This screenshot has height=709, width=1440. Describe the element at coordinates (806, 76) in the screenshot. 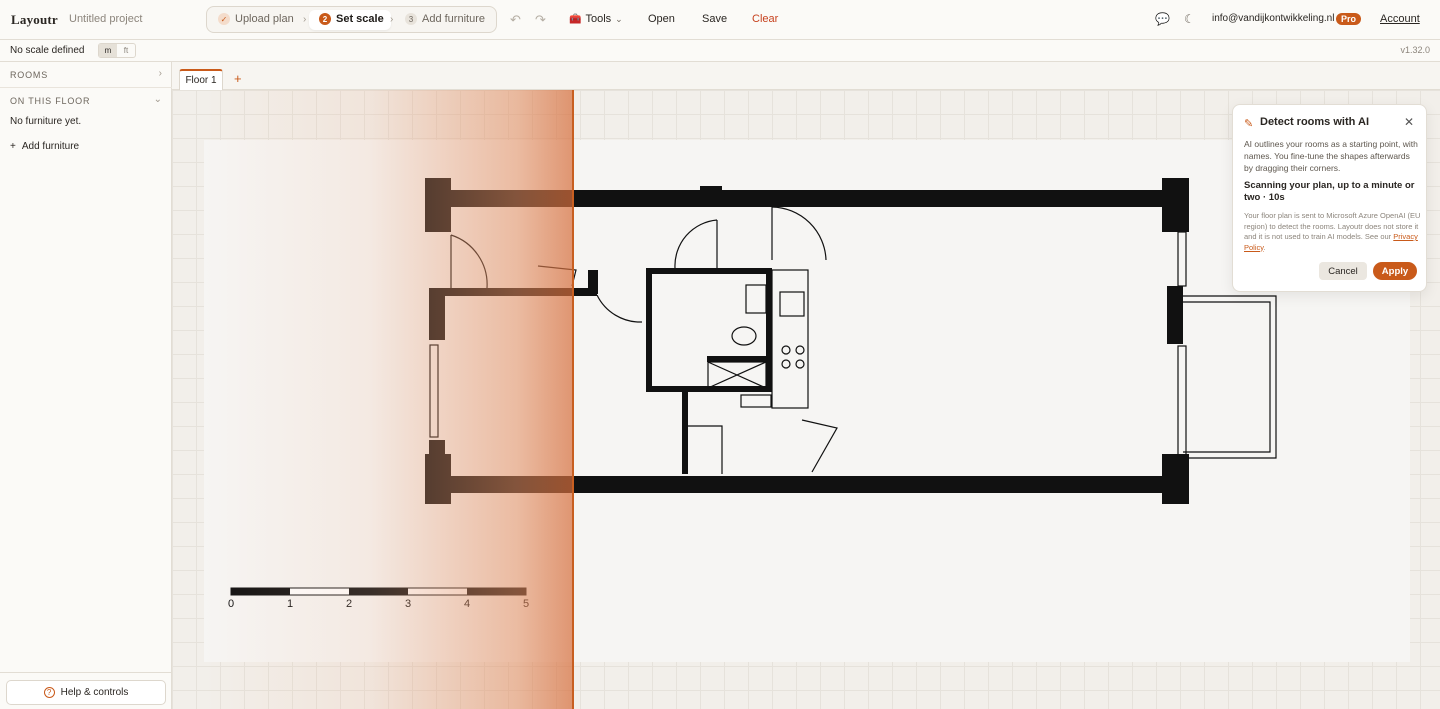

I see `floor-tabs: Floor 1 +` at that location.